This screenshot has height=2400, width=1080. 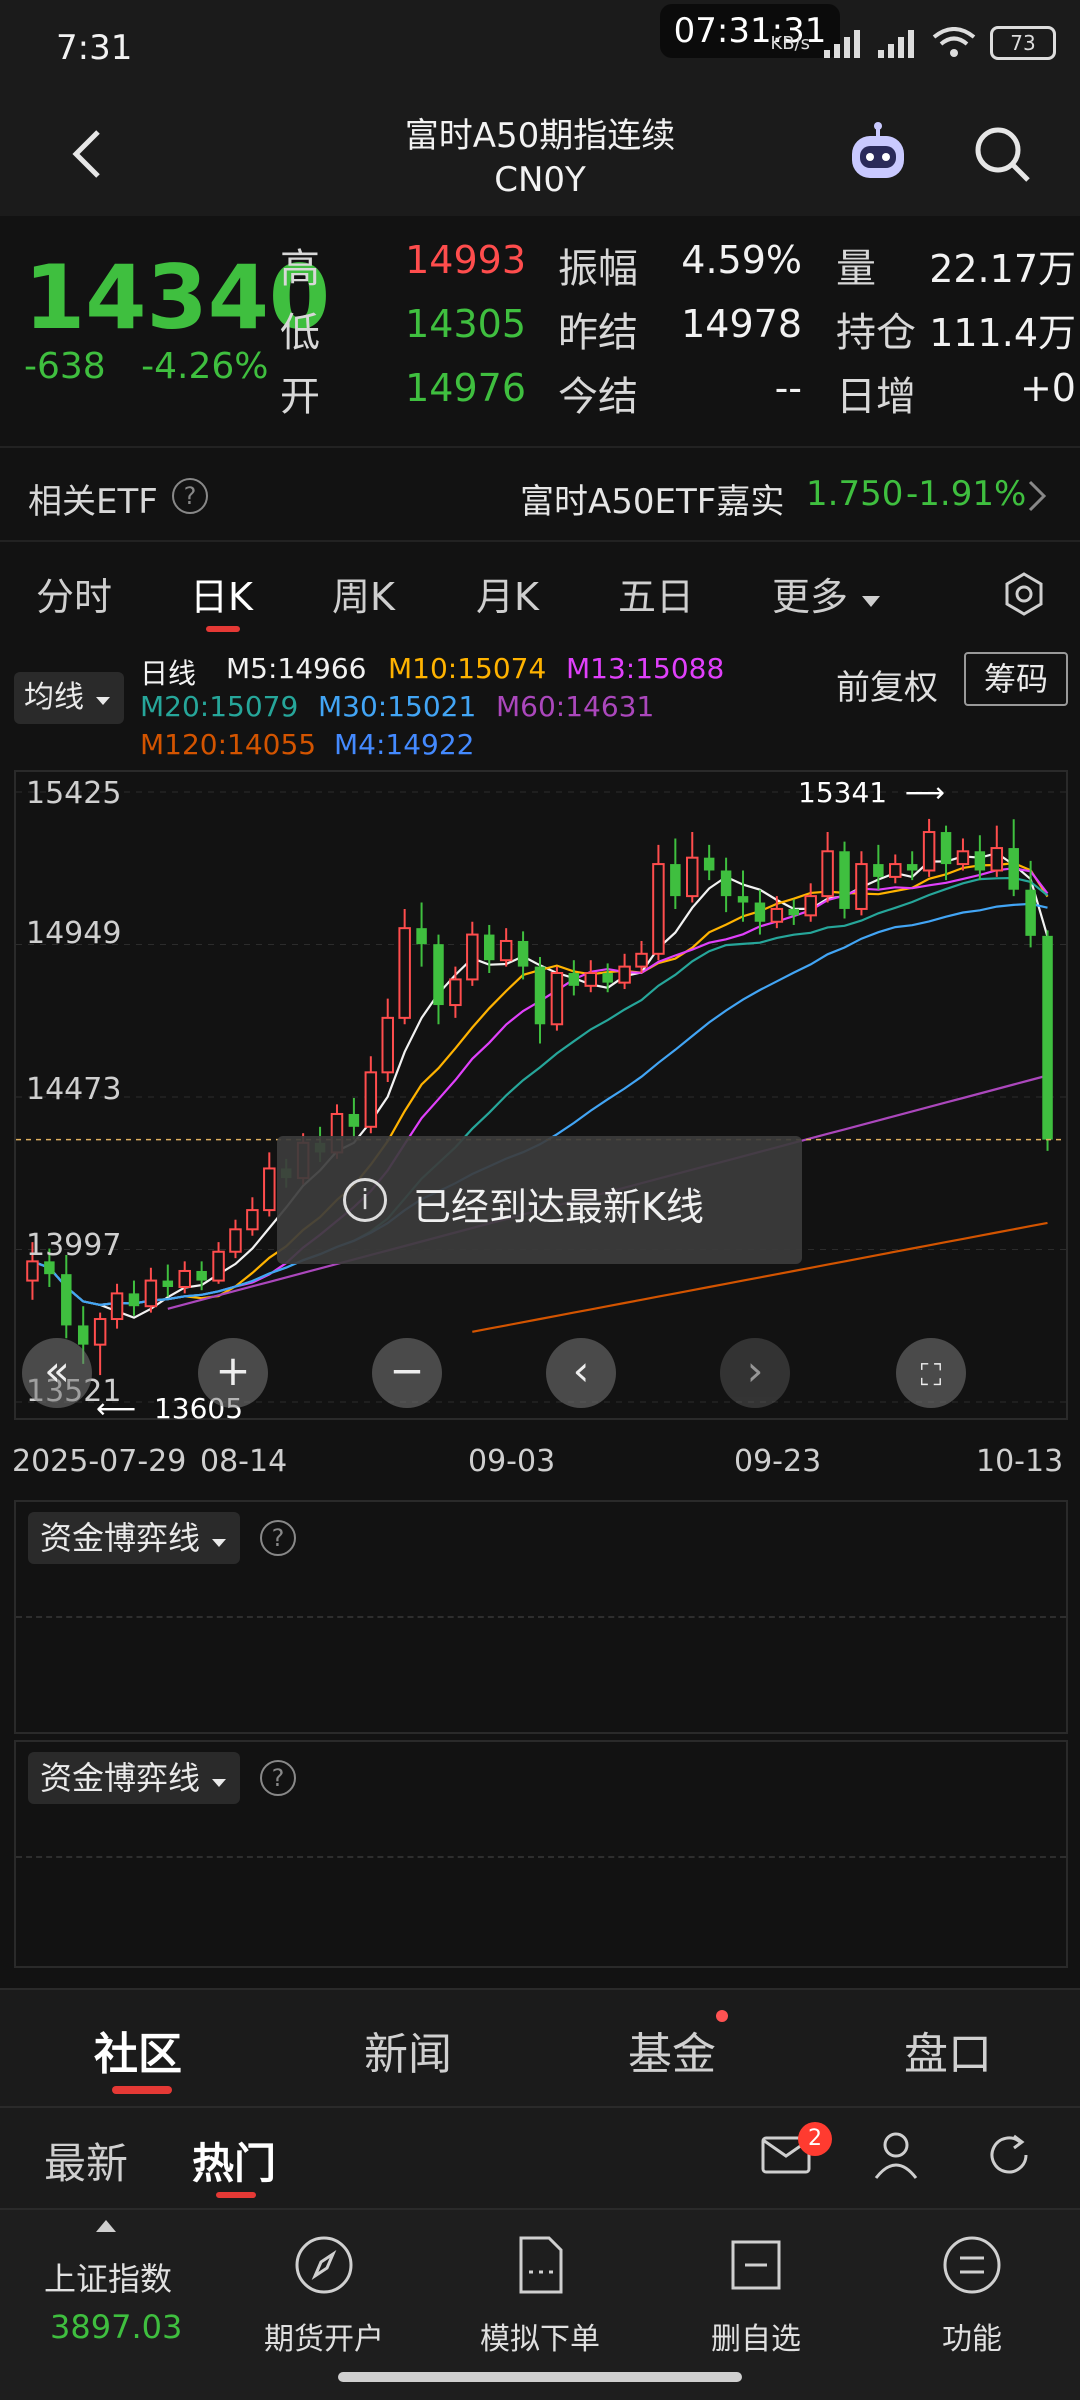 I want to click on tab-monthly-k: 月K, so click(x=507, y=593).